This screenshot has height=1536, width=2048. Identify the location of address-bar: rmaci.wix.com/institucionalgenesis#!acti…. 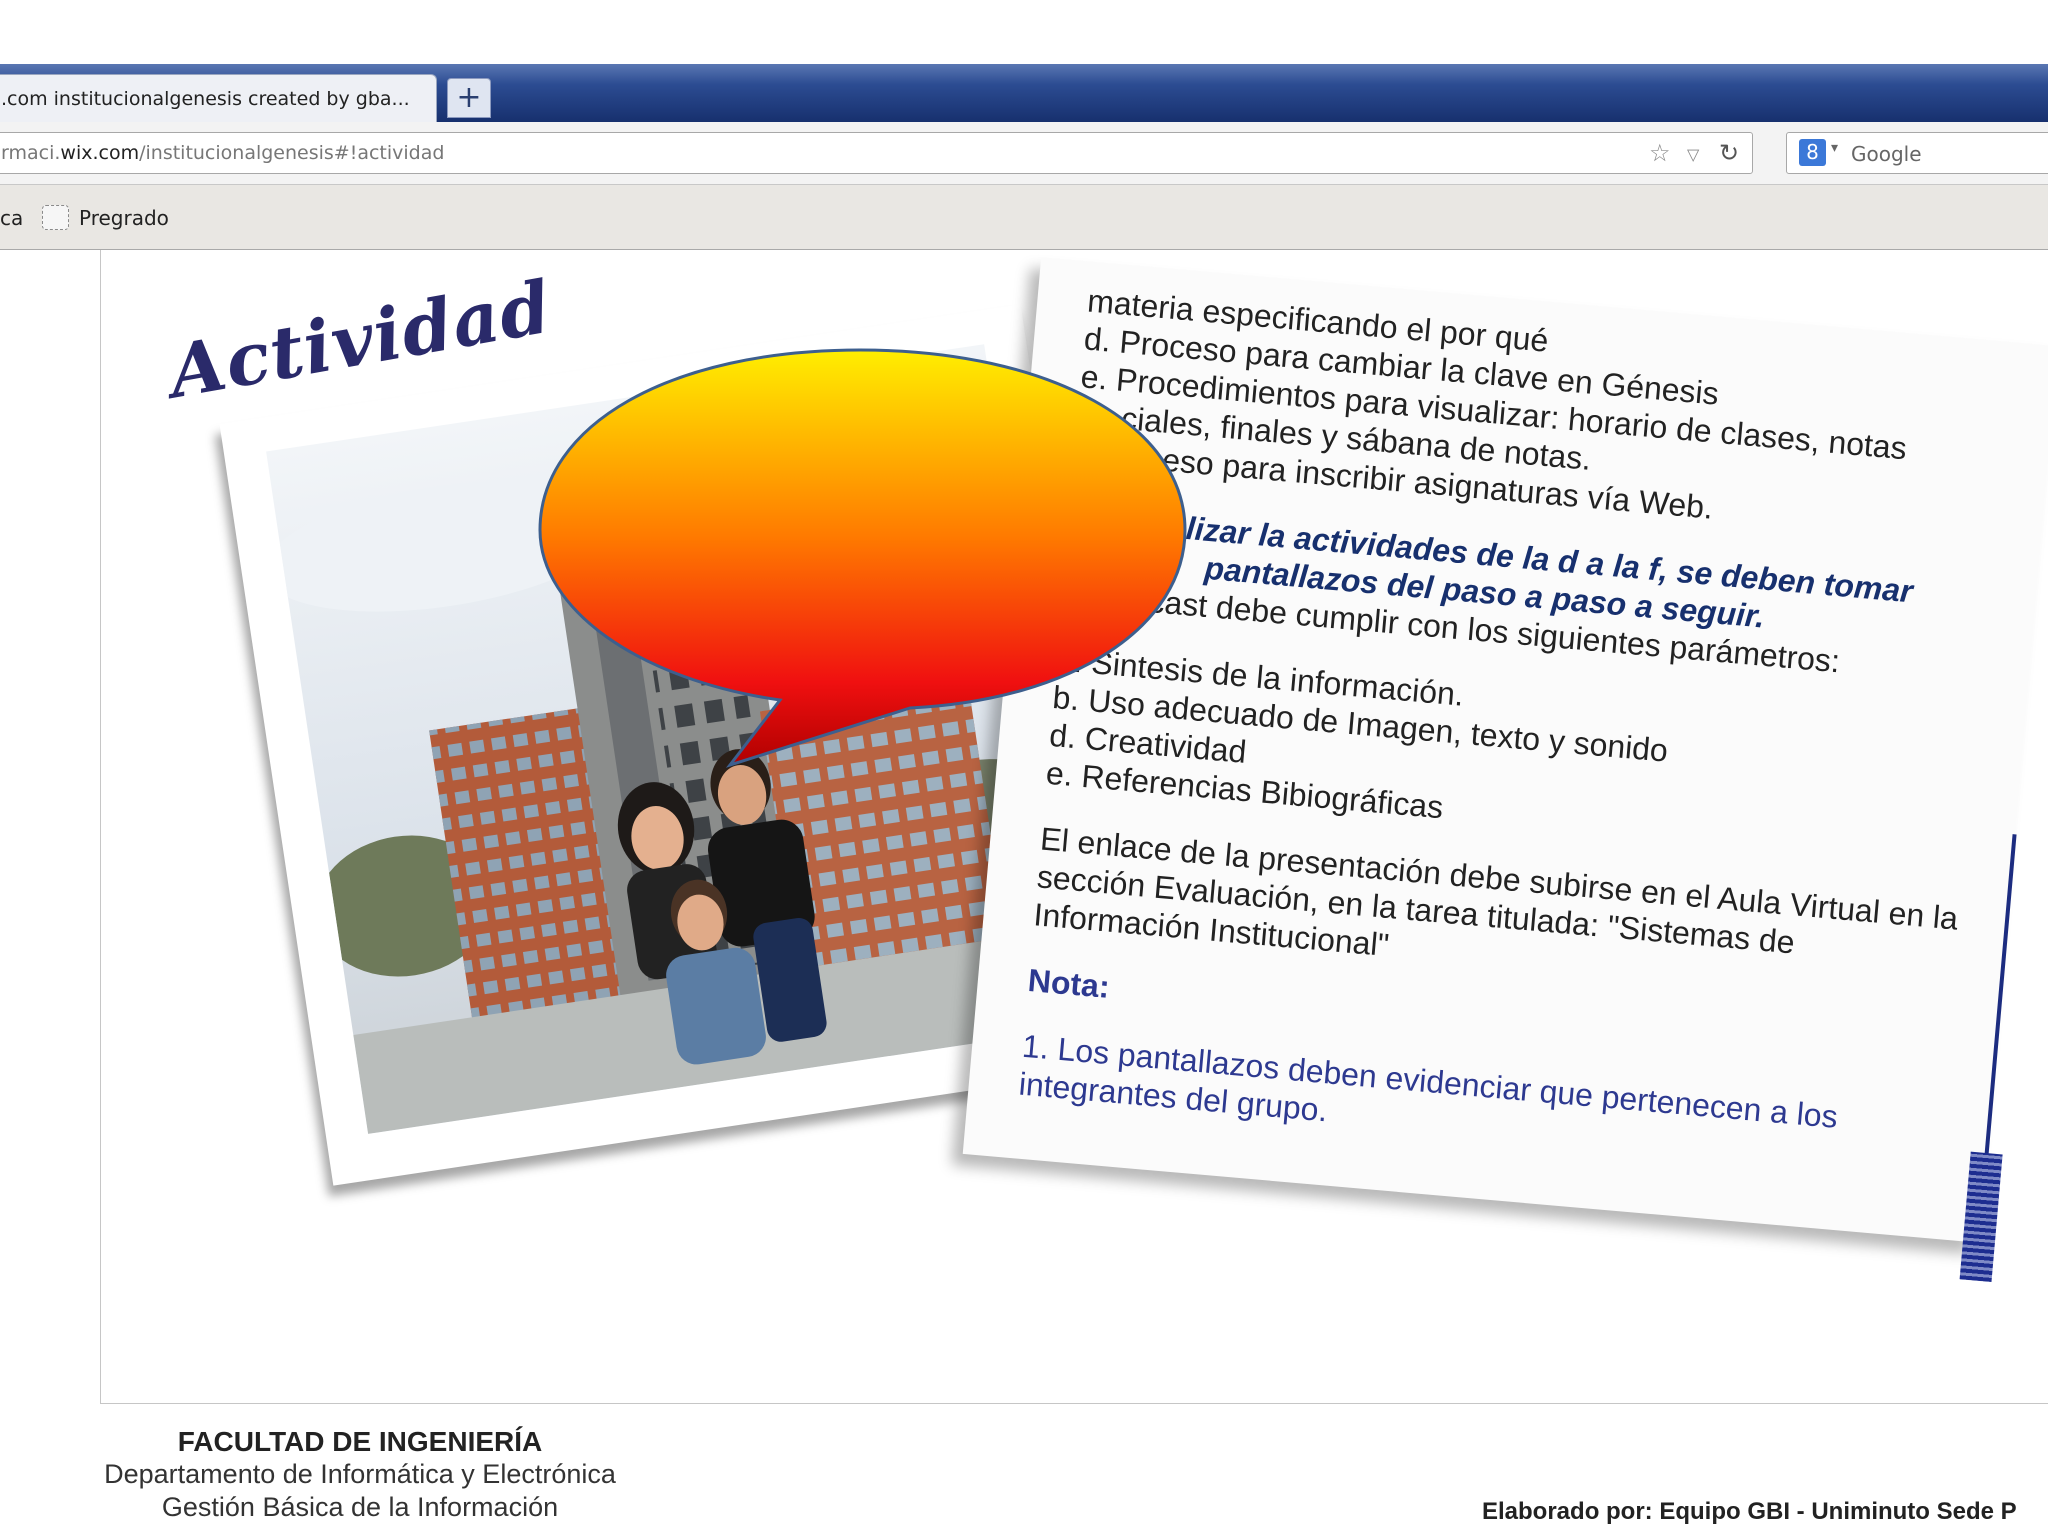
(876, 153).